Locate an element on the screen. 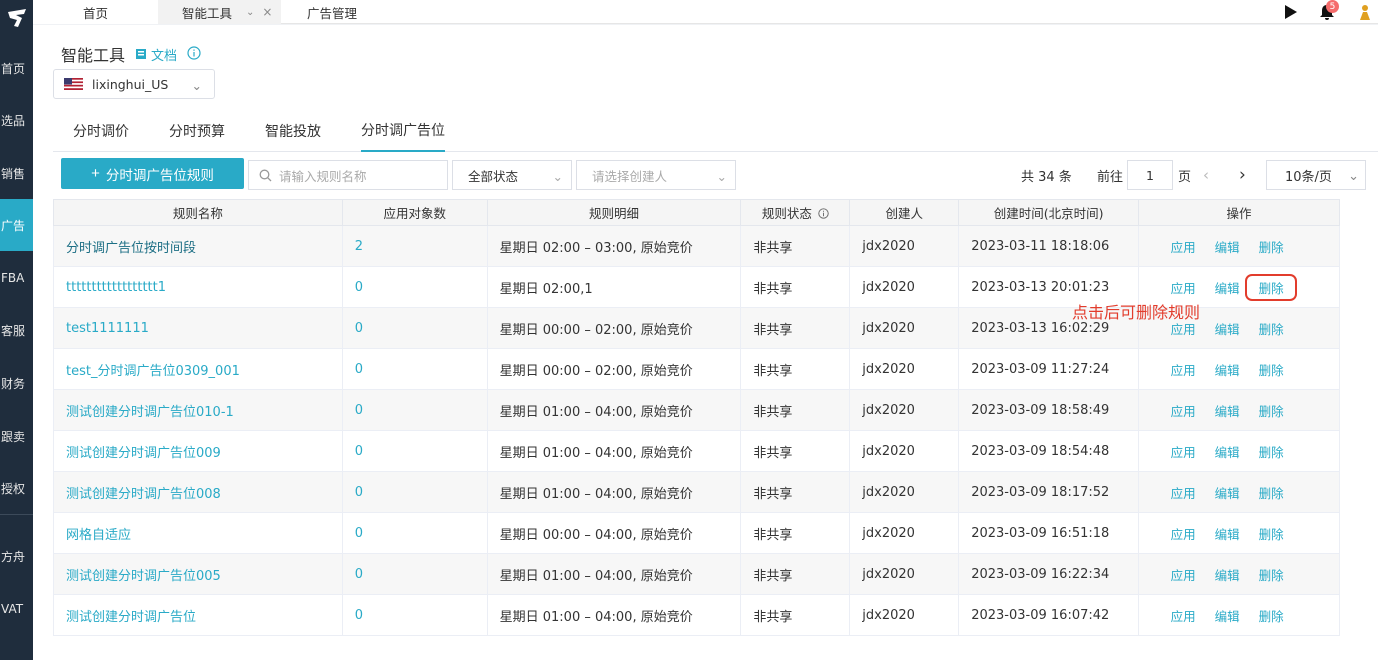  doc-link-label: 文档 is located at coordinates (164, 56).